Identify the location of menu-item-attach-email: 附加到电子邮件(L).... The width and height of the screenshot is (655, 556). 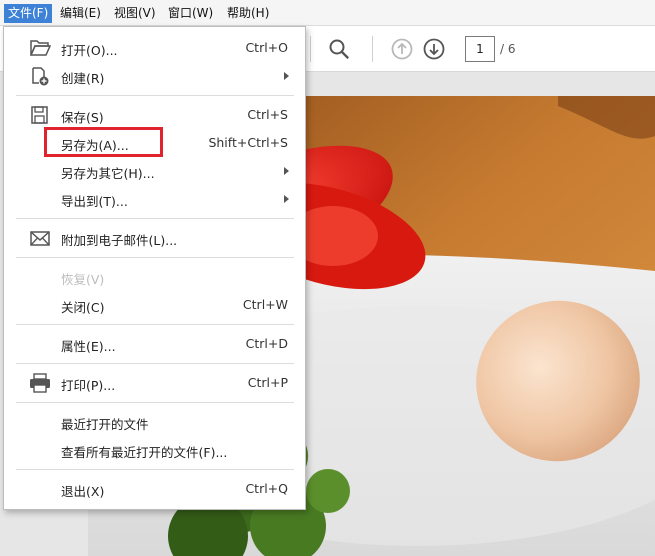
(154, 238).